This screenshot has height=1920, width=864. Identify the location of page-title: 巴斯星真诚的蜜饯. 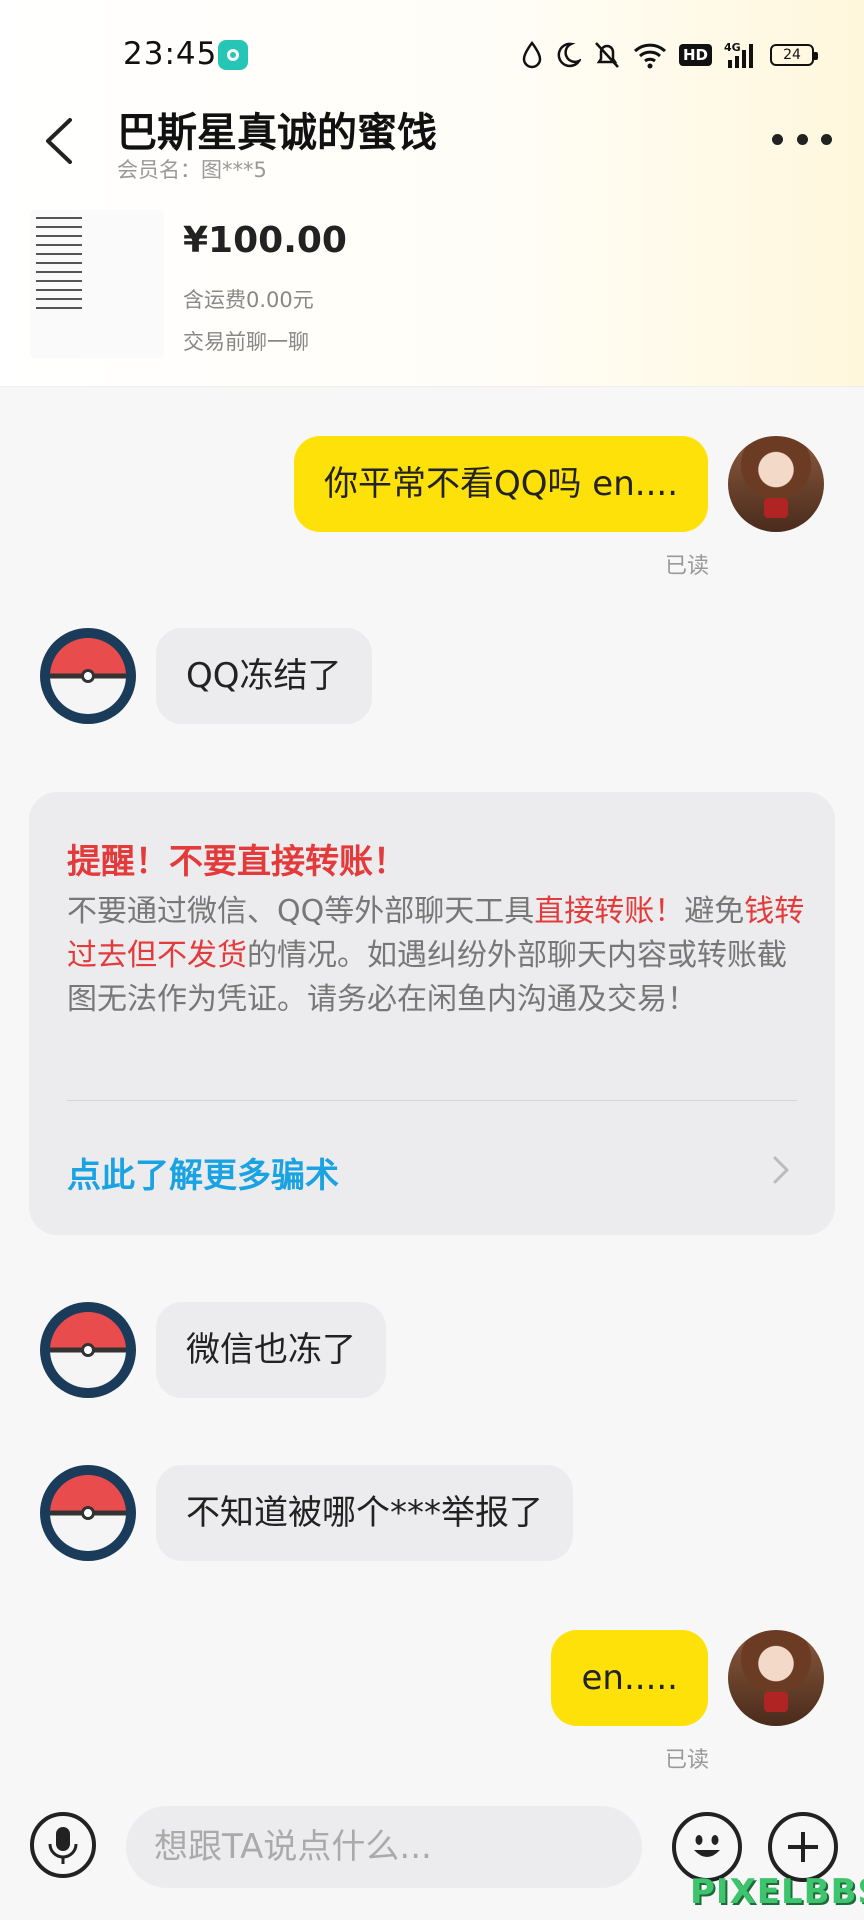
(277, 133).